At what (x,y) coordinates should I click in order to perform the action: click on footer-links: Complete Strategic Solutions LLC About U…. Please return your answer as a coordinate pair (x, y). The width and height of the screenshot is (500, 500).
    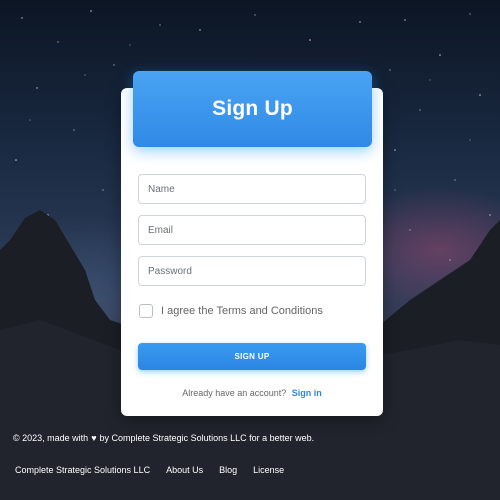
    Looking at the image, I should click on (149, 470).